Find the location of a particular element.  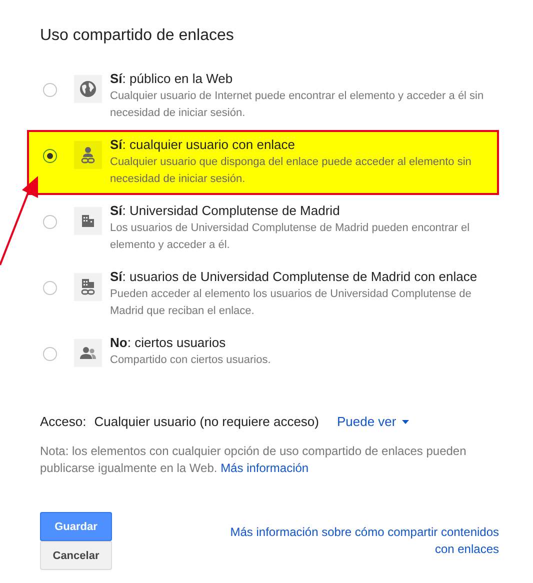

building-link-icon is located at coordinates (88, 287).